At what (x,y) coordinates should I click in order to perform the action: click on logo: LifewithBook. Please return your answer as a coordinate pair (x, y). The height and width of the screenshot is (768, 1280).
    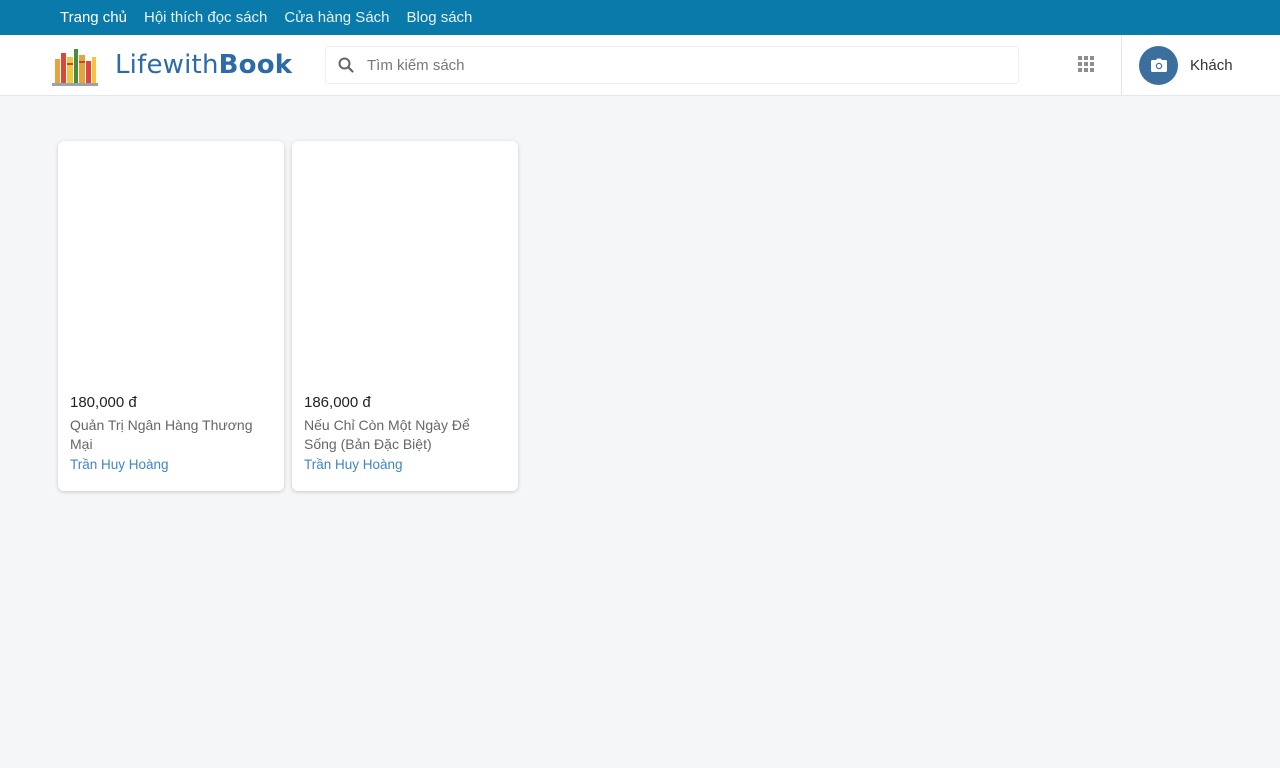
    Looking at the image, I should click on (171, 65).